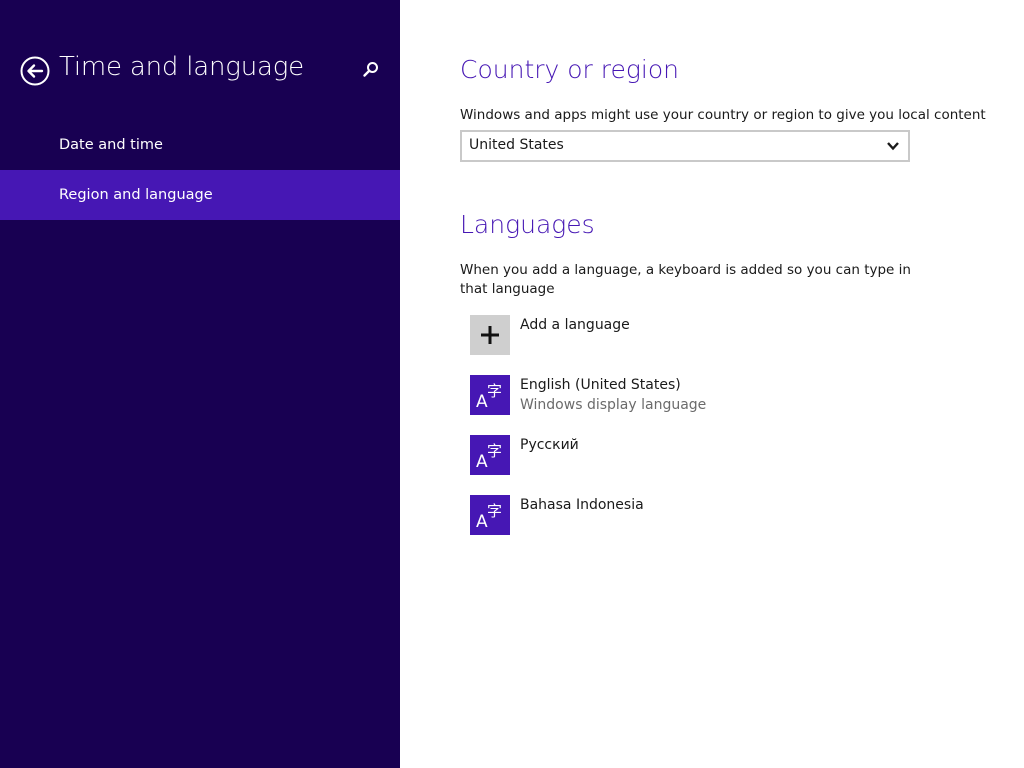 Image resolution: width=1024 pixels, height=768 pixels. What do you see at coordinates (613, 405) in the screenshot?
I see `language-subtitle: Windows display language` at bounding box center [613, 405].